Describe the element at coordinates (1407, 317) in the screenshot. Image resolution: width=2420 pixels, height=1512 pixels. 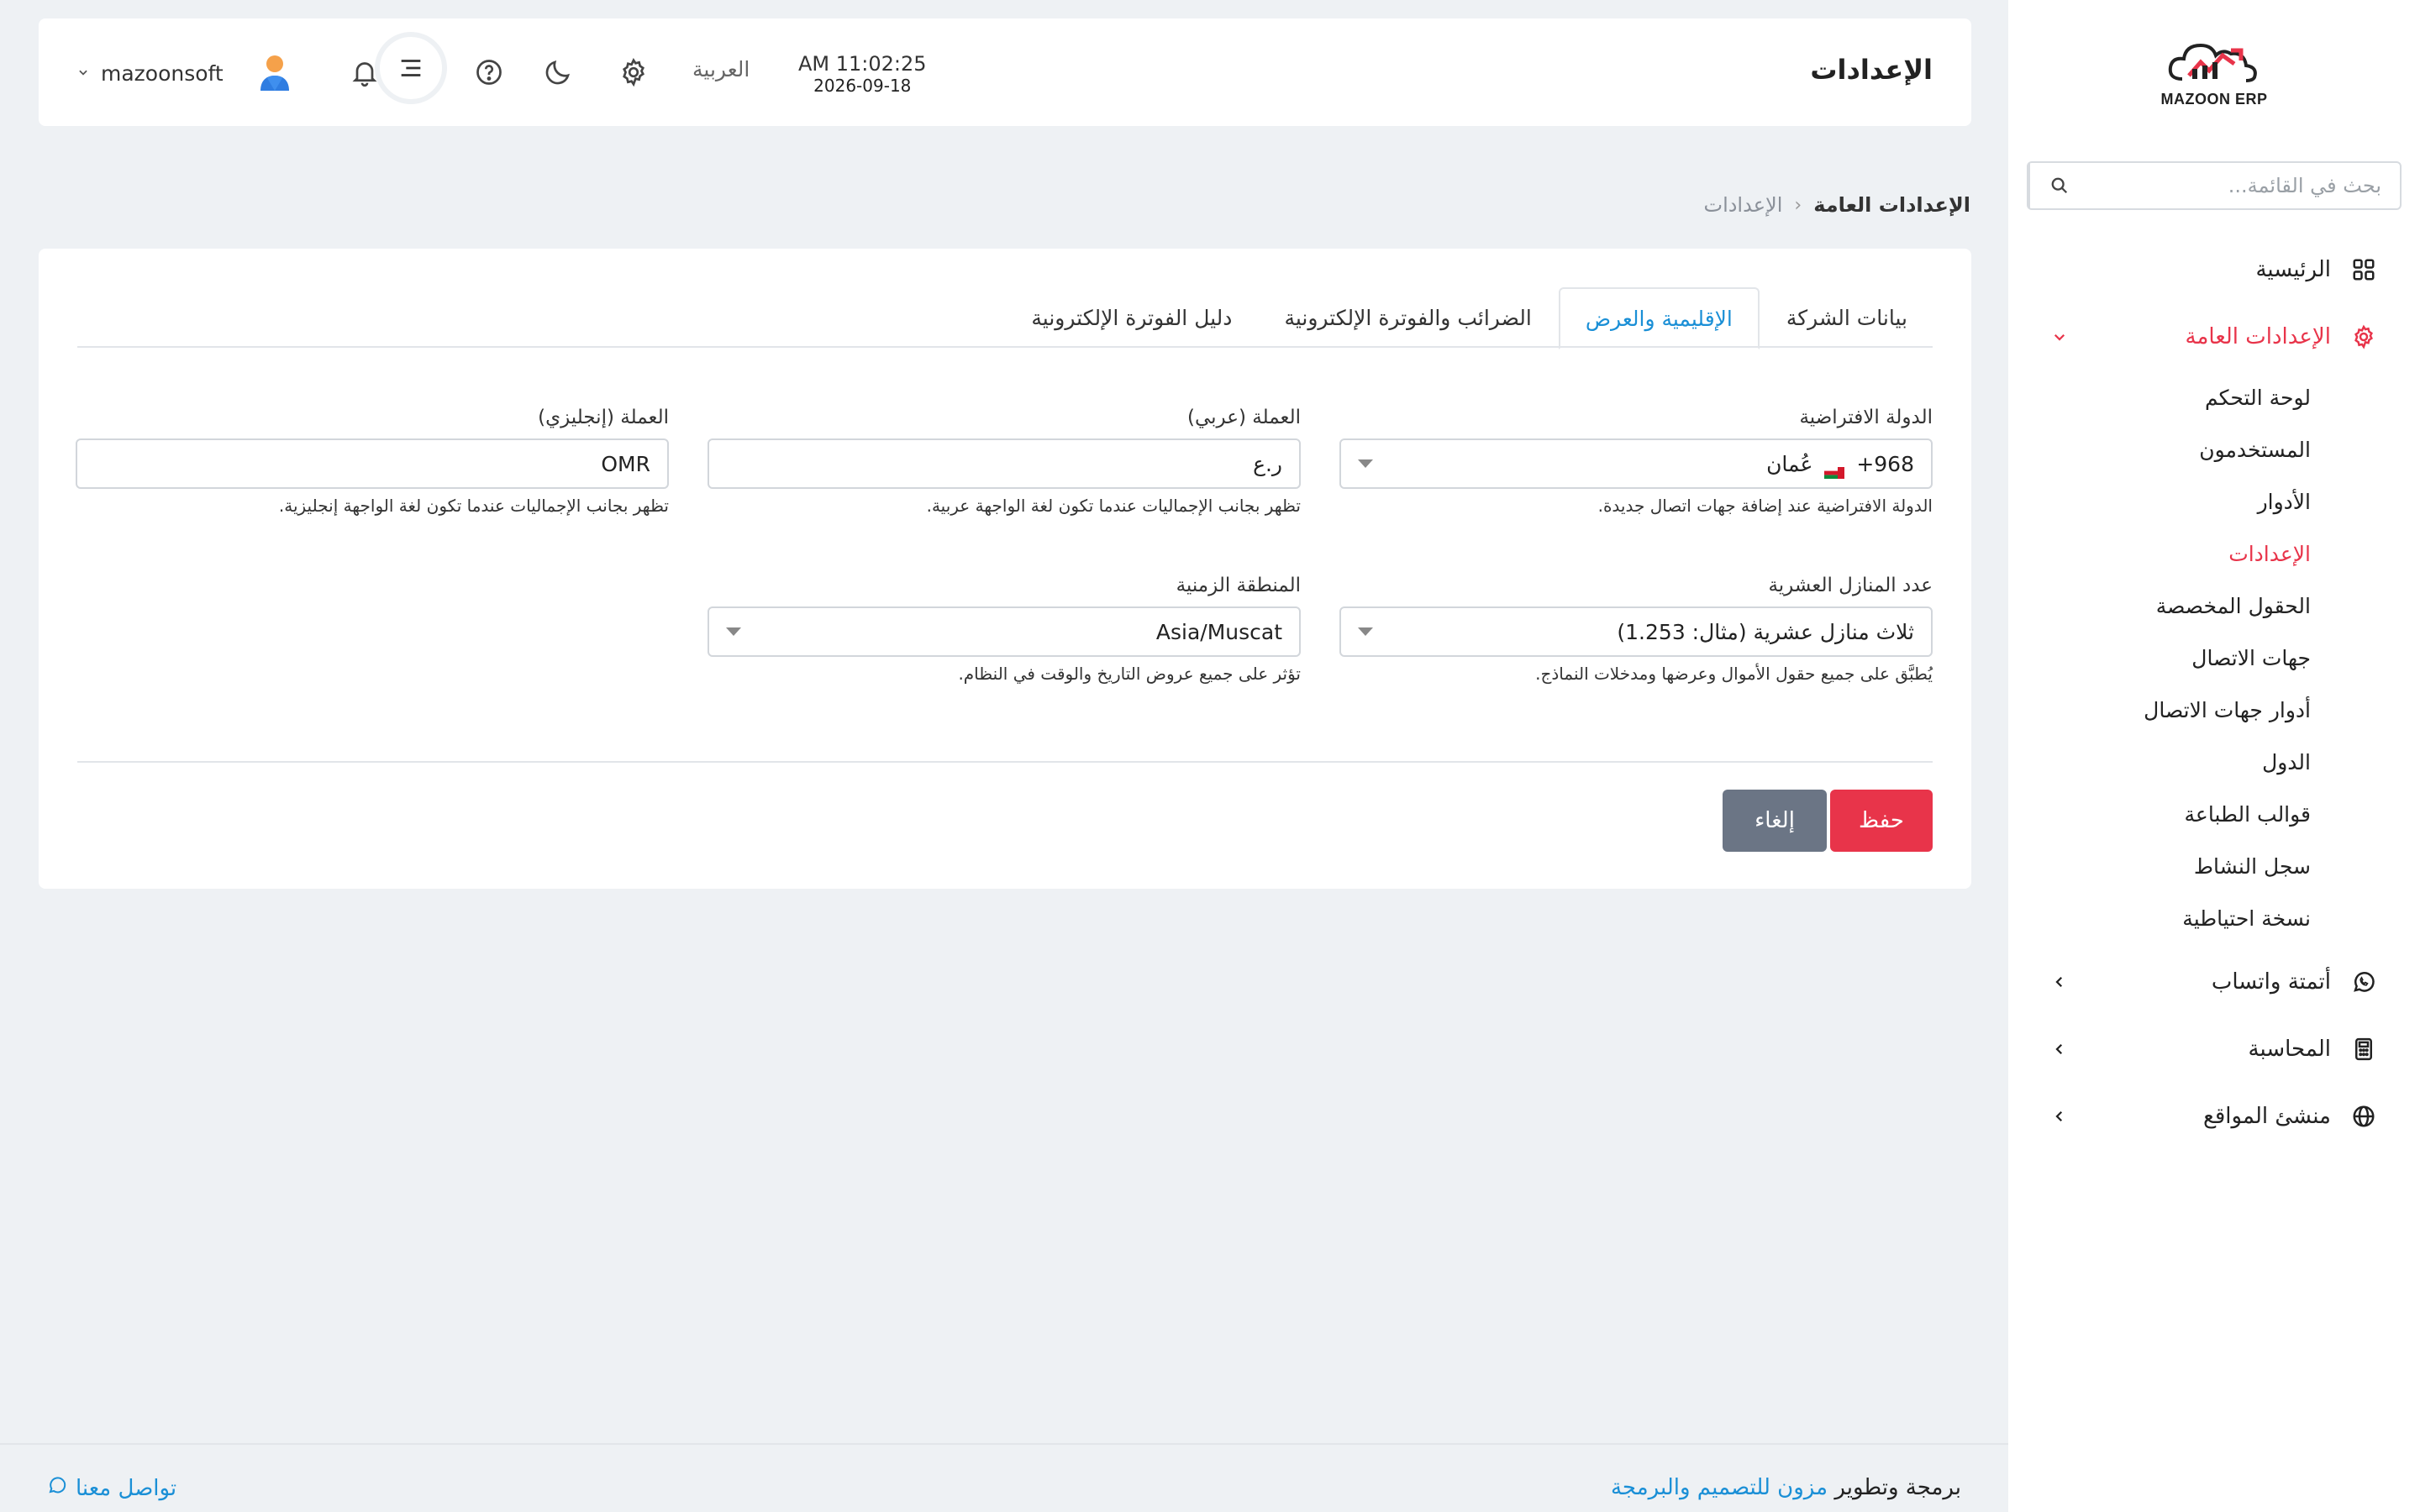
I see `tab-tax-einvoice: الضرائب والفوترة الإلكترونية` at that location.